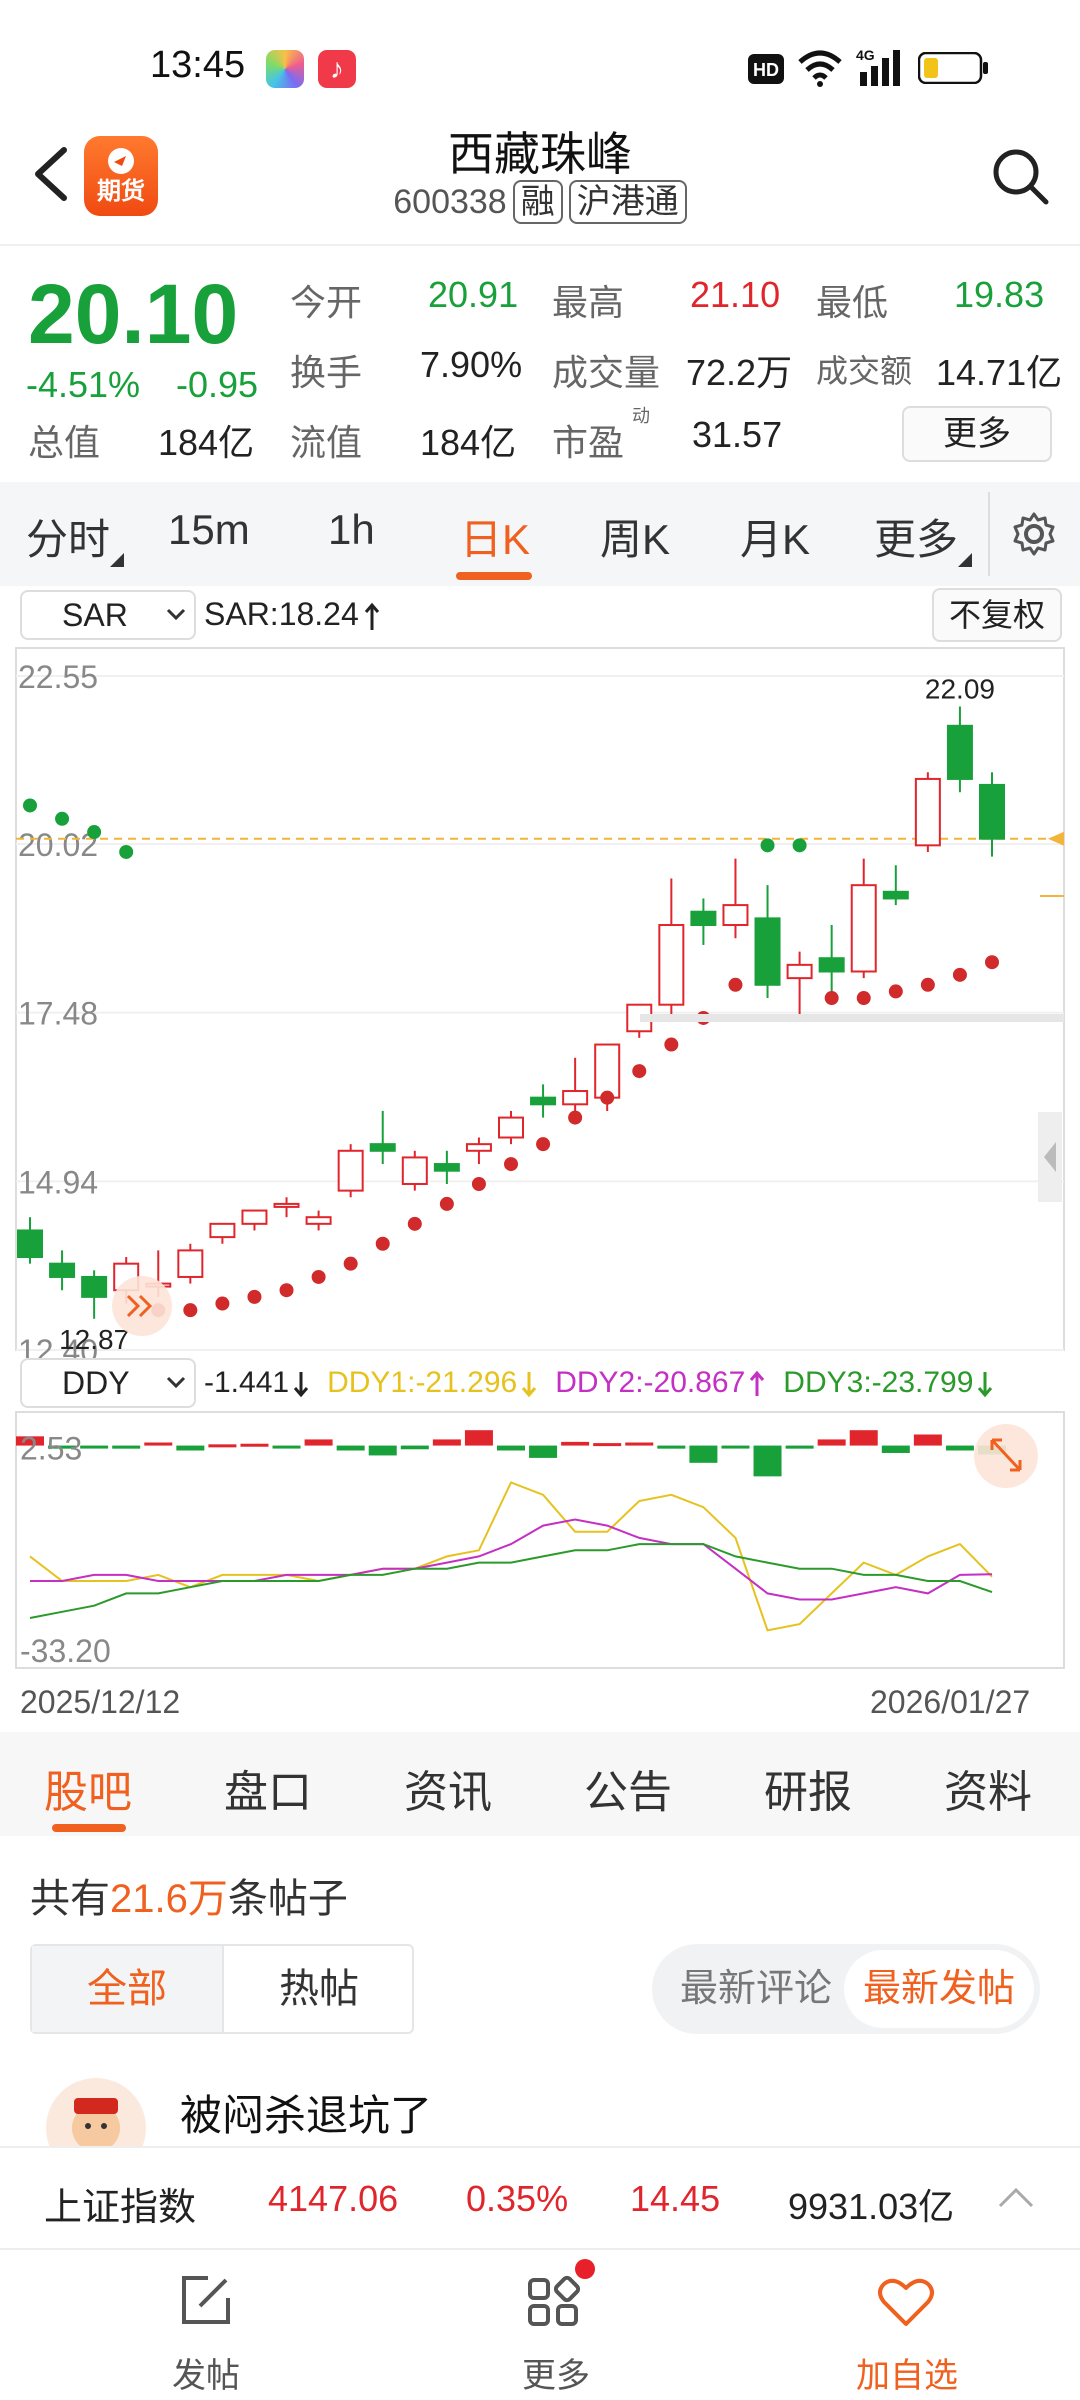 Image resolution: width=1080 pixels, height=2400 pixels. I want to click on avatar, so click(96, 2111).